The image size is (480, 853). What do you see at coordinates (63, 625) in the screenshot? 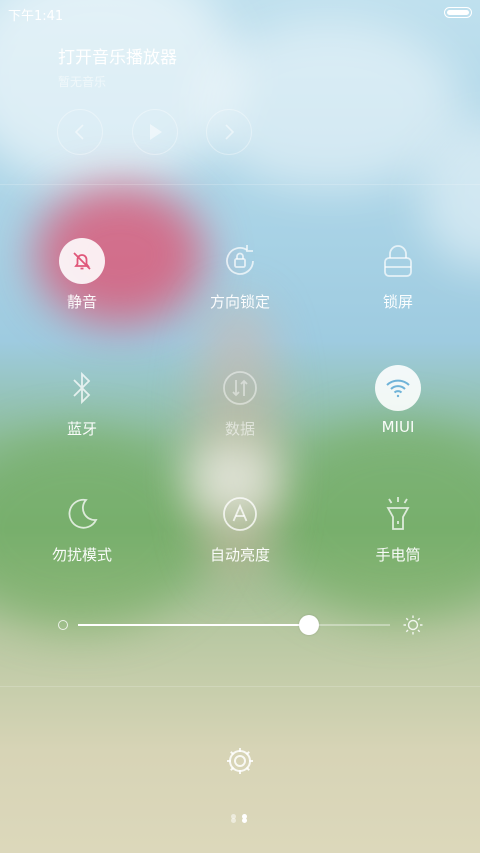
I see `brightness-low-icon` at bounding box center [63, 625].